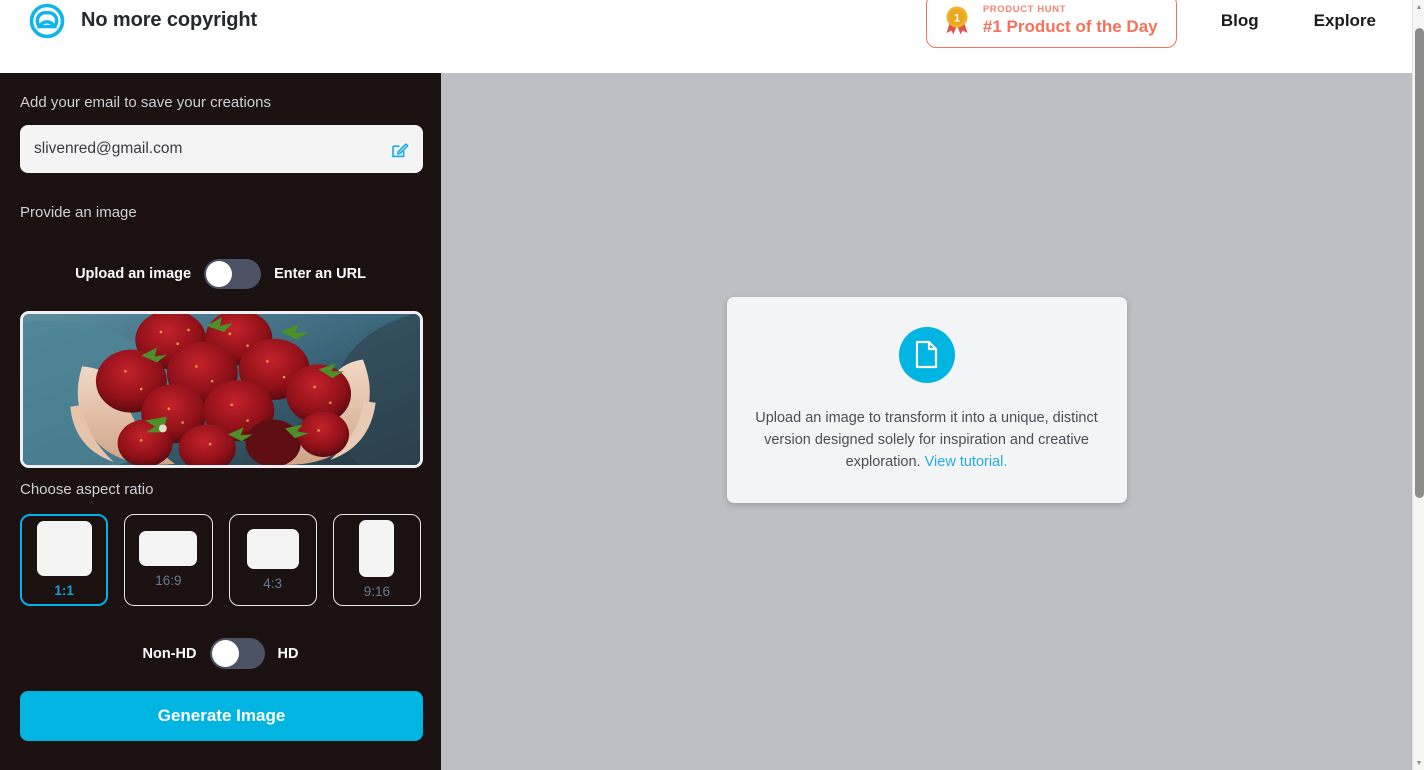 This screenshot has height=770, width=1424. What do you see at coordinates (273, 583) in the screenshot?
I see `aspect-label-4-3: 4:3` at bounding box center [273, 583].